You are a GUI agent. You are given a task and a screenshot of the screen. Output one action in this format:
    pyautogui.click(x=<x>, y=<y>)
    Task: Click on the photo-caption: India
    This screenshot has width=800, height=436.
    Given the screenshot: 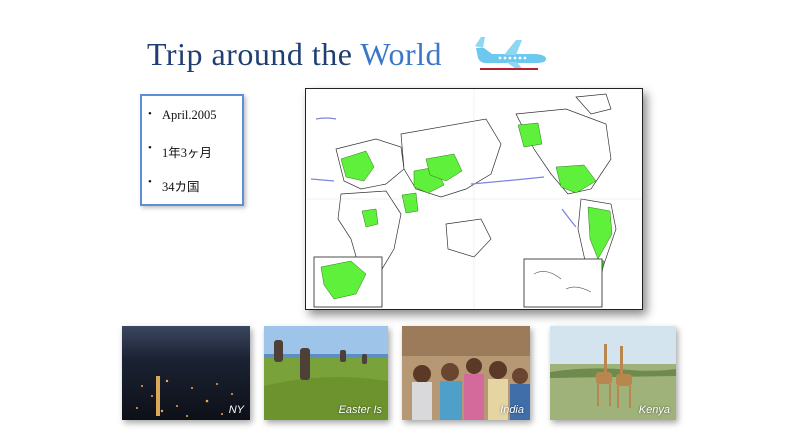 What is the action you would take?
    pyautogui.click(x=512, y=410)
    